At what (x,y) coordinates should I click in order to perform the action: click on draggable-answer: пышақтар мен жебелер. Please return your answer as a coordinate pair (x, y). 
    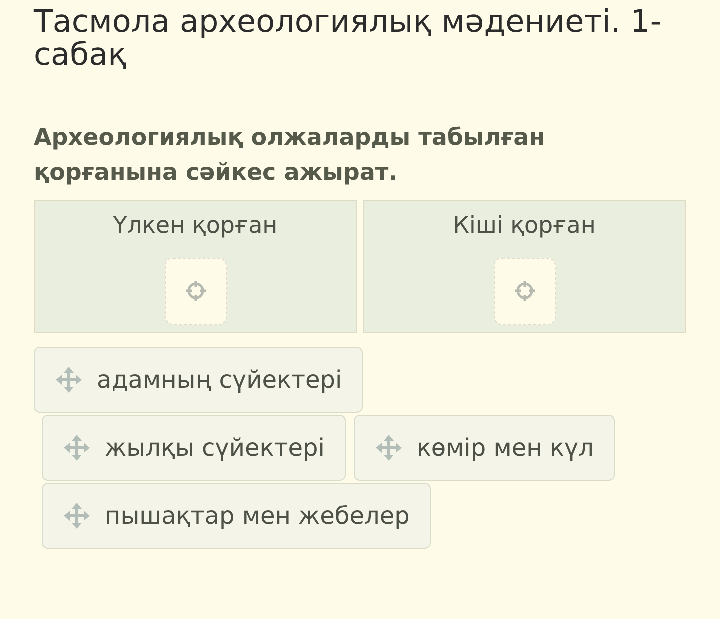
    Looking at the image, I should click on (236, 516).